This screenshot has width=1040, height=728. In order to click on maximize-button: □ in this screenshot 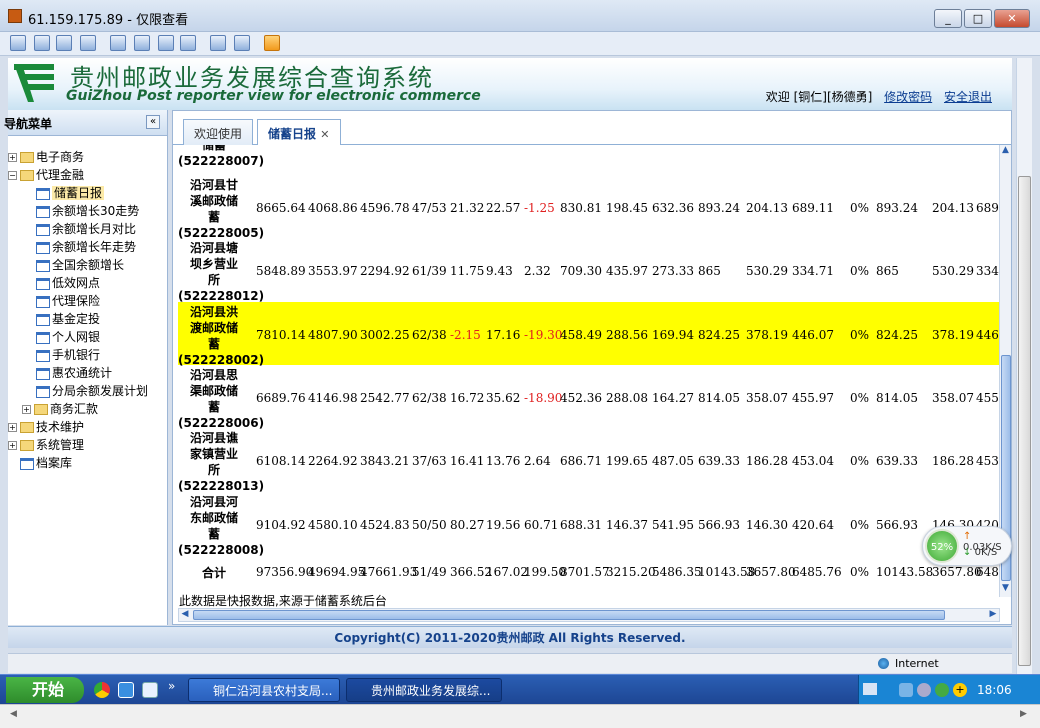, I will do `click(978, 18)`.